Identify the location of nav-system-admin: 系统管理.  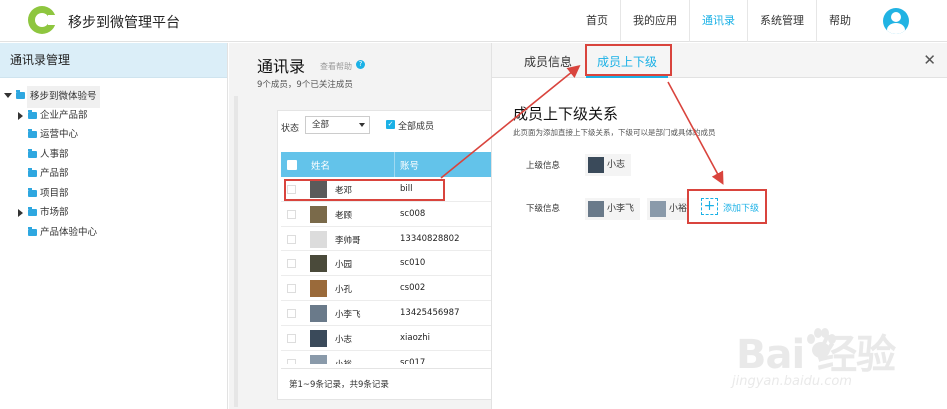
(782, 21).